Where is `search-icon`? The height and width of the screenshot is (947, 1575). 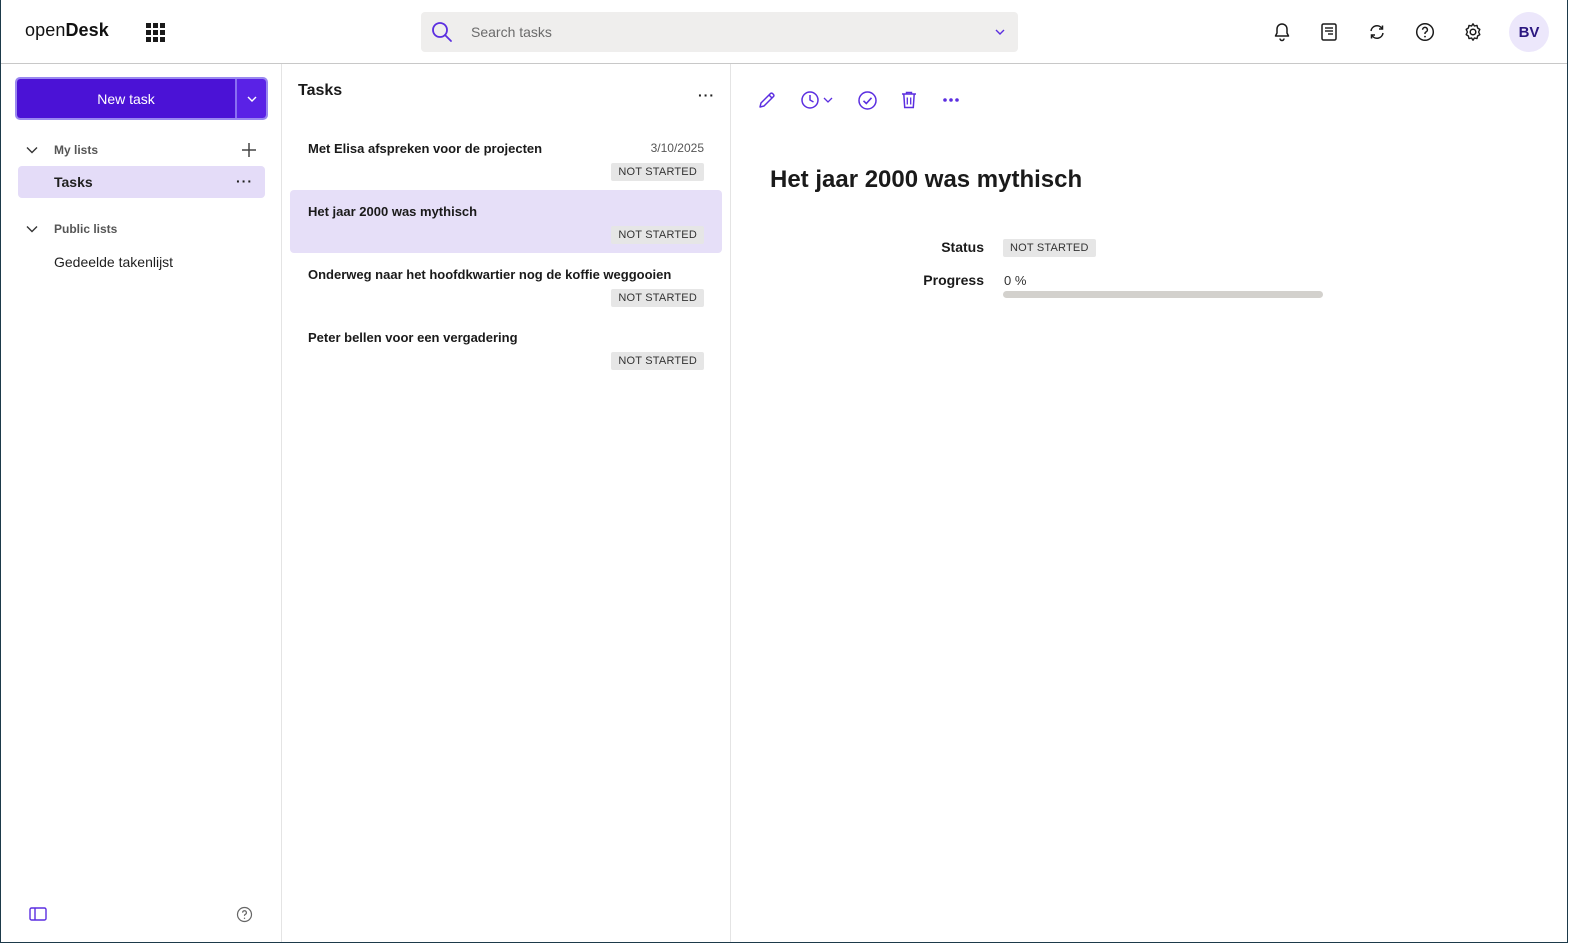
search-icon is located at coordinates (442, 32).